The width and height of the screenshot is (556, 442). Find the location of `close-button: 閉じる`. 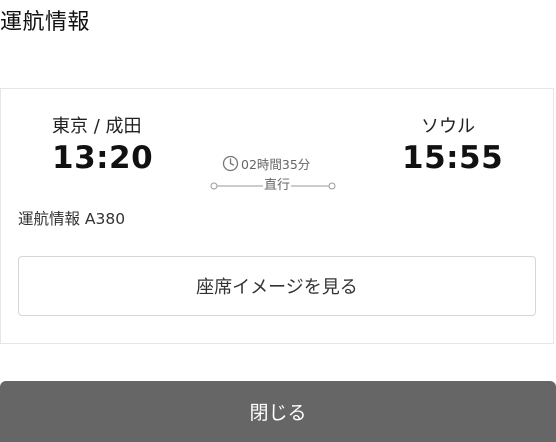

close-button: 閉じる is located at coordinates (278, 411).